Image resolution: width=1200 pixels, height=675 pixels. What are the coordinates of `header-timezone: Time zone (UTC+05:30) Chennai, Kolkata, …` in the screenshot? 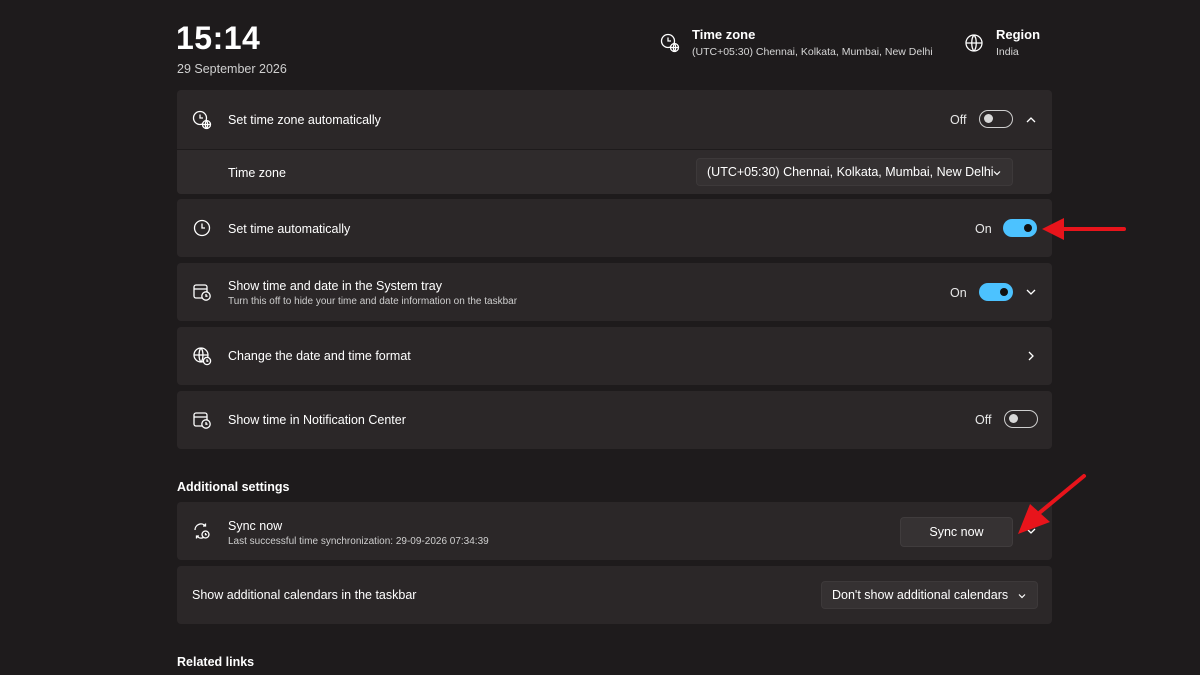 It's located at (796, 42).